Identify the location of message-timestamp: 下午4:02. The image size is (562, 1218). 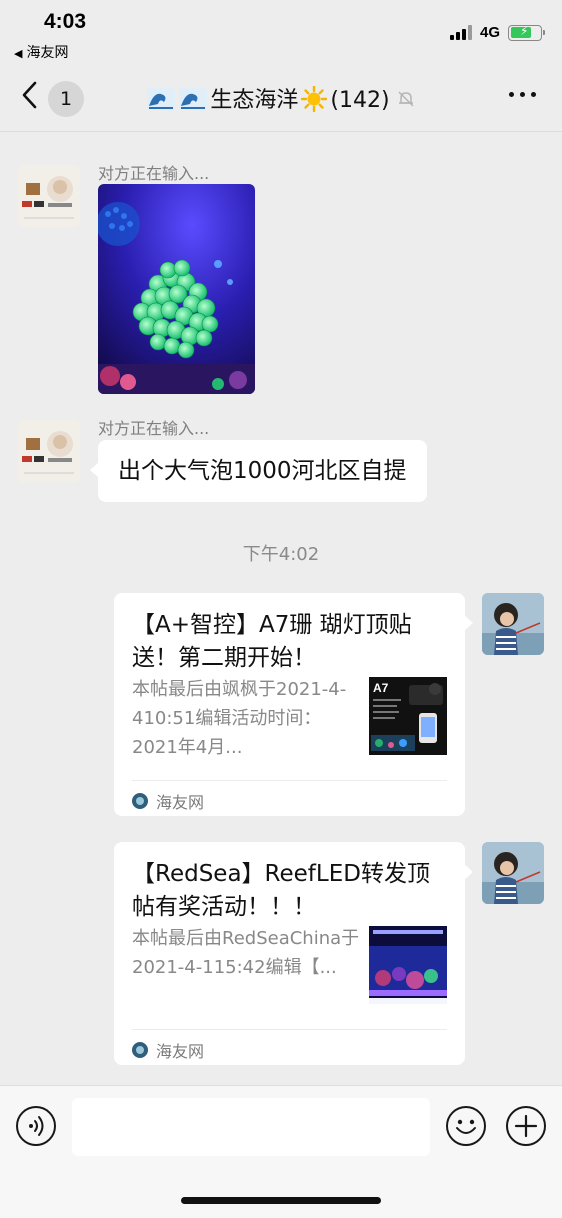
(281, 554).